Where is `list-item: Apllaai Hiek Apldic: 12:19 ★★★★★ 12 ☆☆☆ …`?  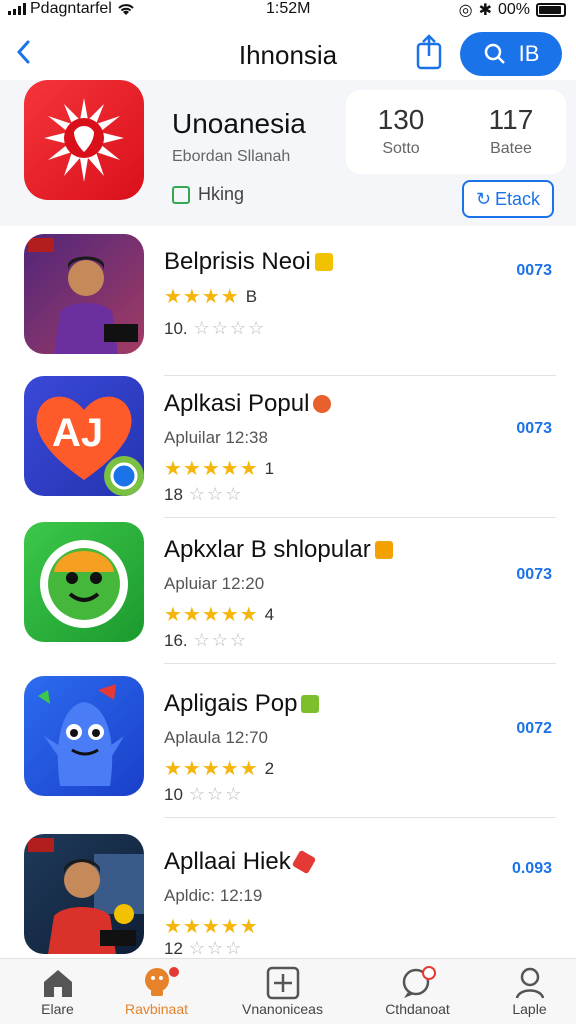
list-item: Apllaai Hiek Apldic: 12:19 ★★★★★ 12 ☆☆☆ … is located at coordinates (288, 901).